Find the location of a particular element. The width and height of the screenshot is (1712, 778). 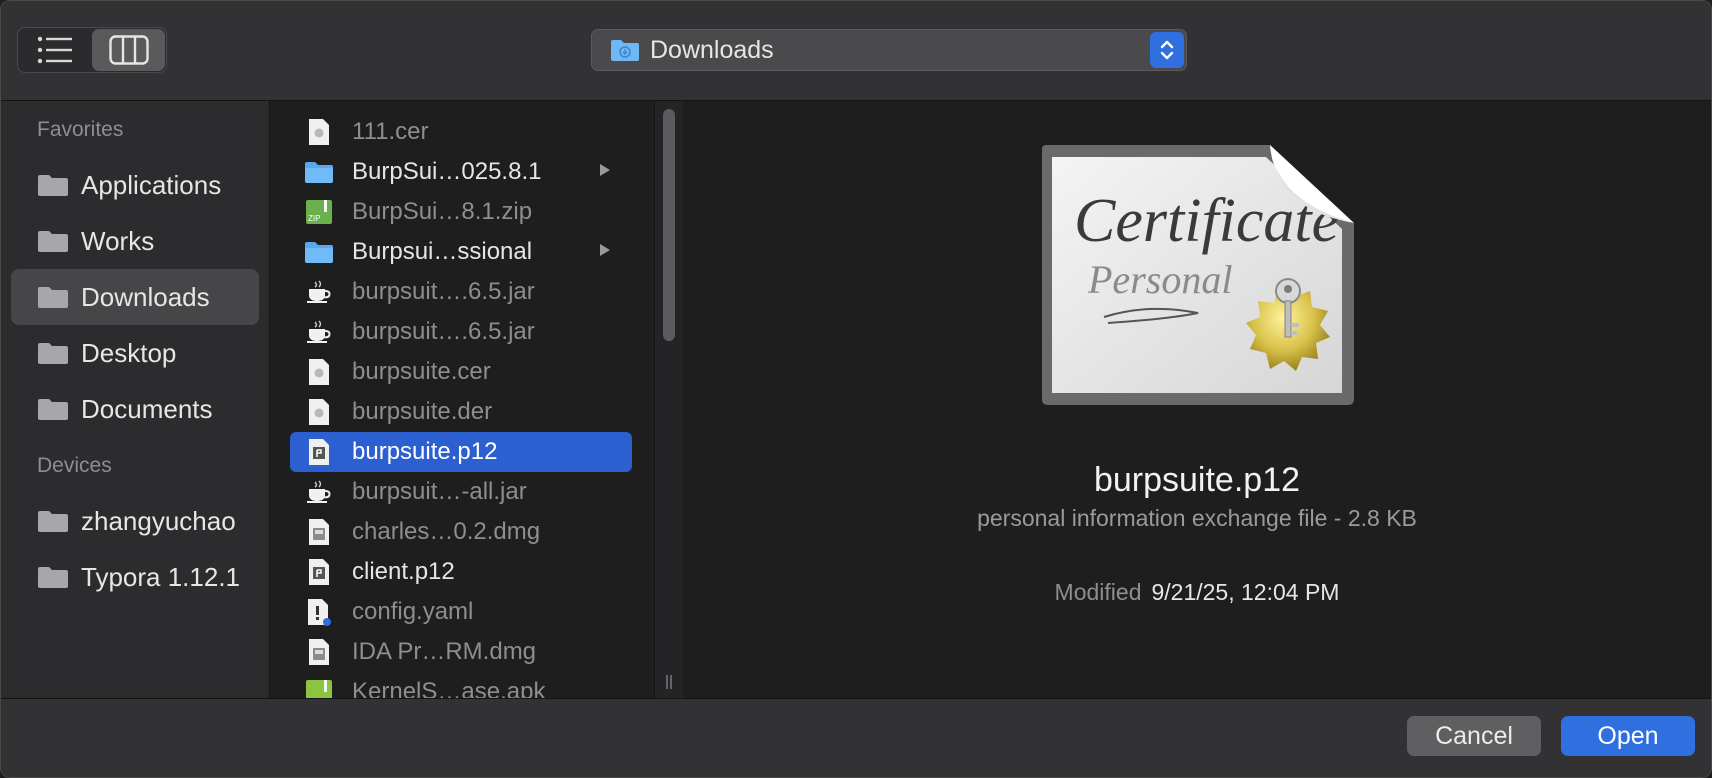

toolbar: Downloads is located at coordinates (856, 51).